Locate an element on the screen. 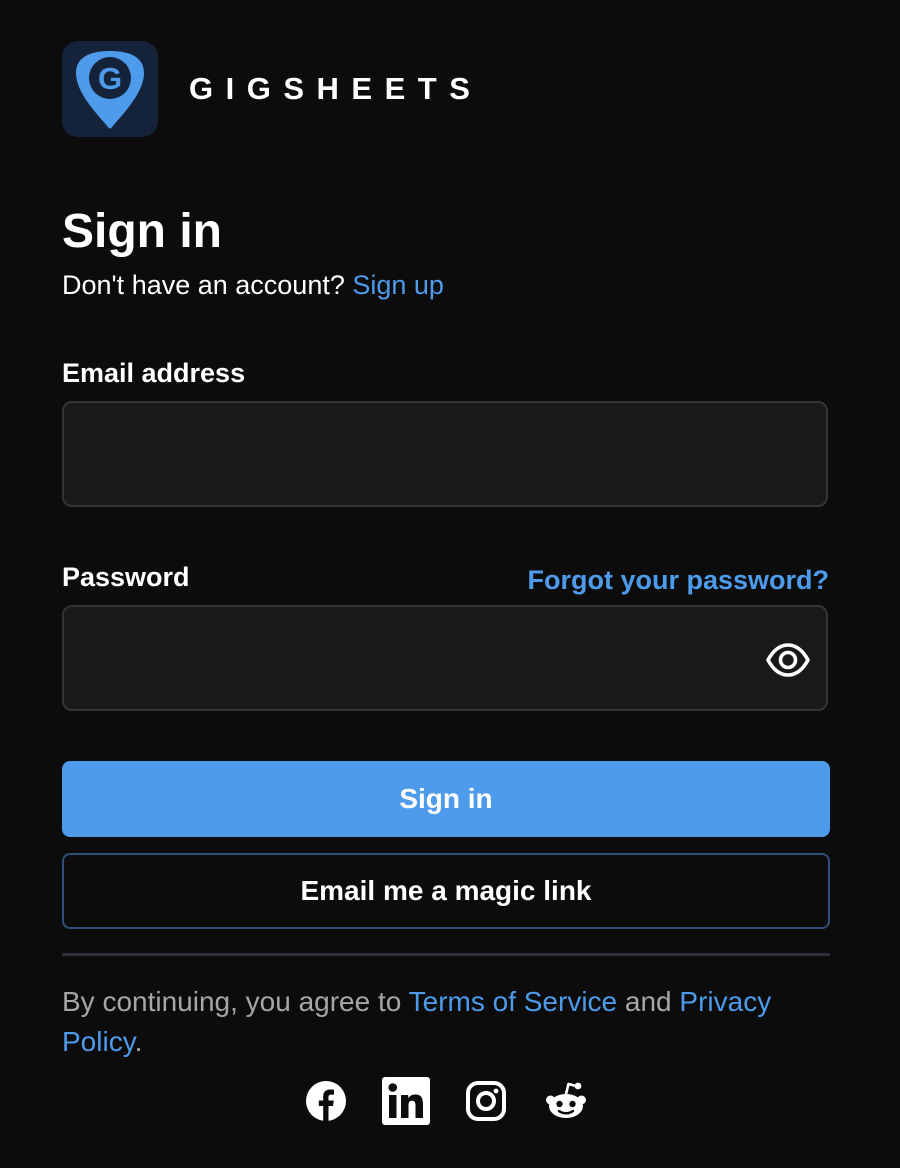 This screenshot has width=900, height=1168. email-field-box is located at coordinates (445, 454).